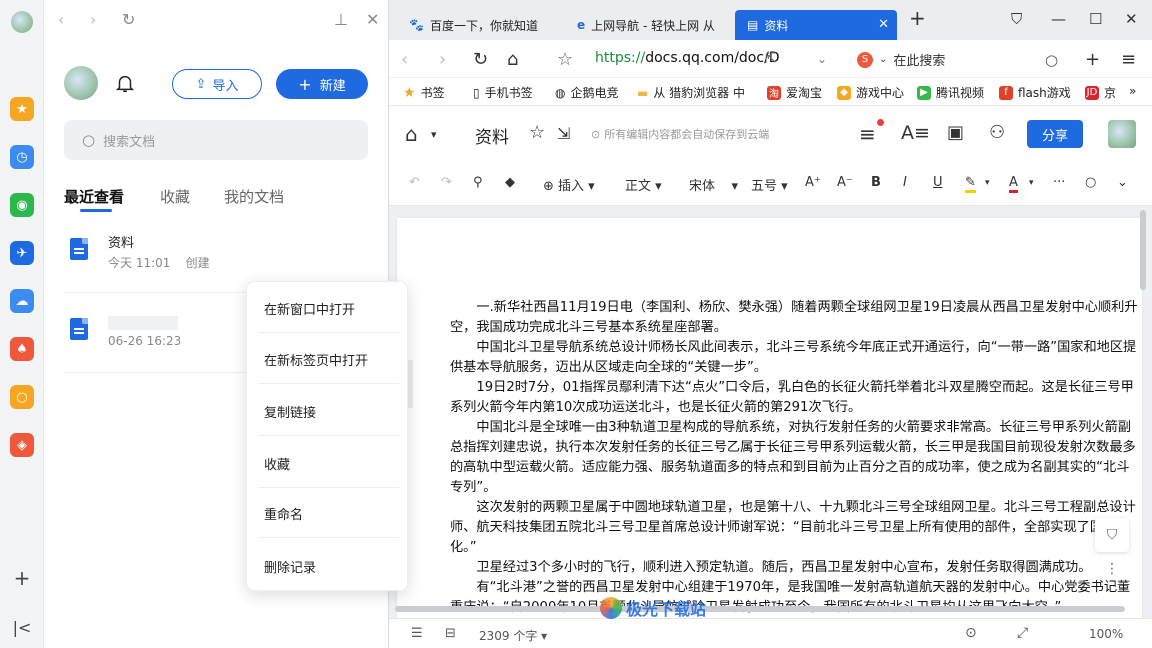 Image resolution: width=1152 pixels, height=648 pixels. Describe the element at coordinates (563, 133) in the screenshot. I see `move-to-folder-icon: ⇲` at that location.